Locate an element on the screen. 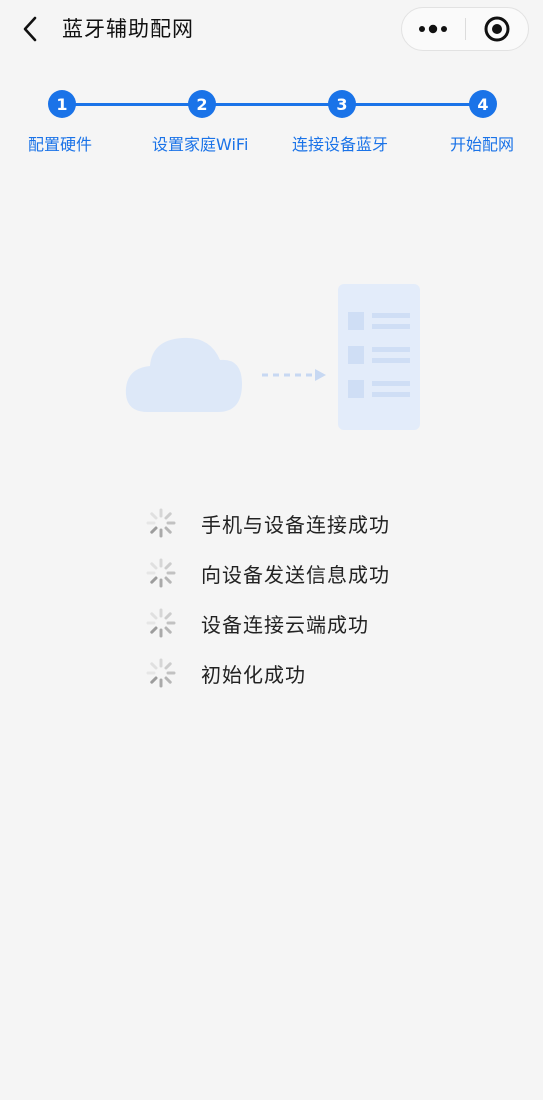 The width and height of the screenshot is (543, 1100). target-circle-icon is located at coordinates (497, 29).